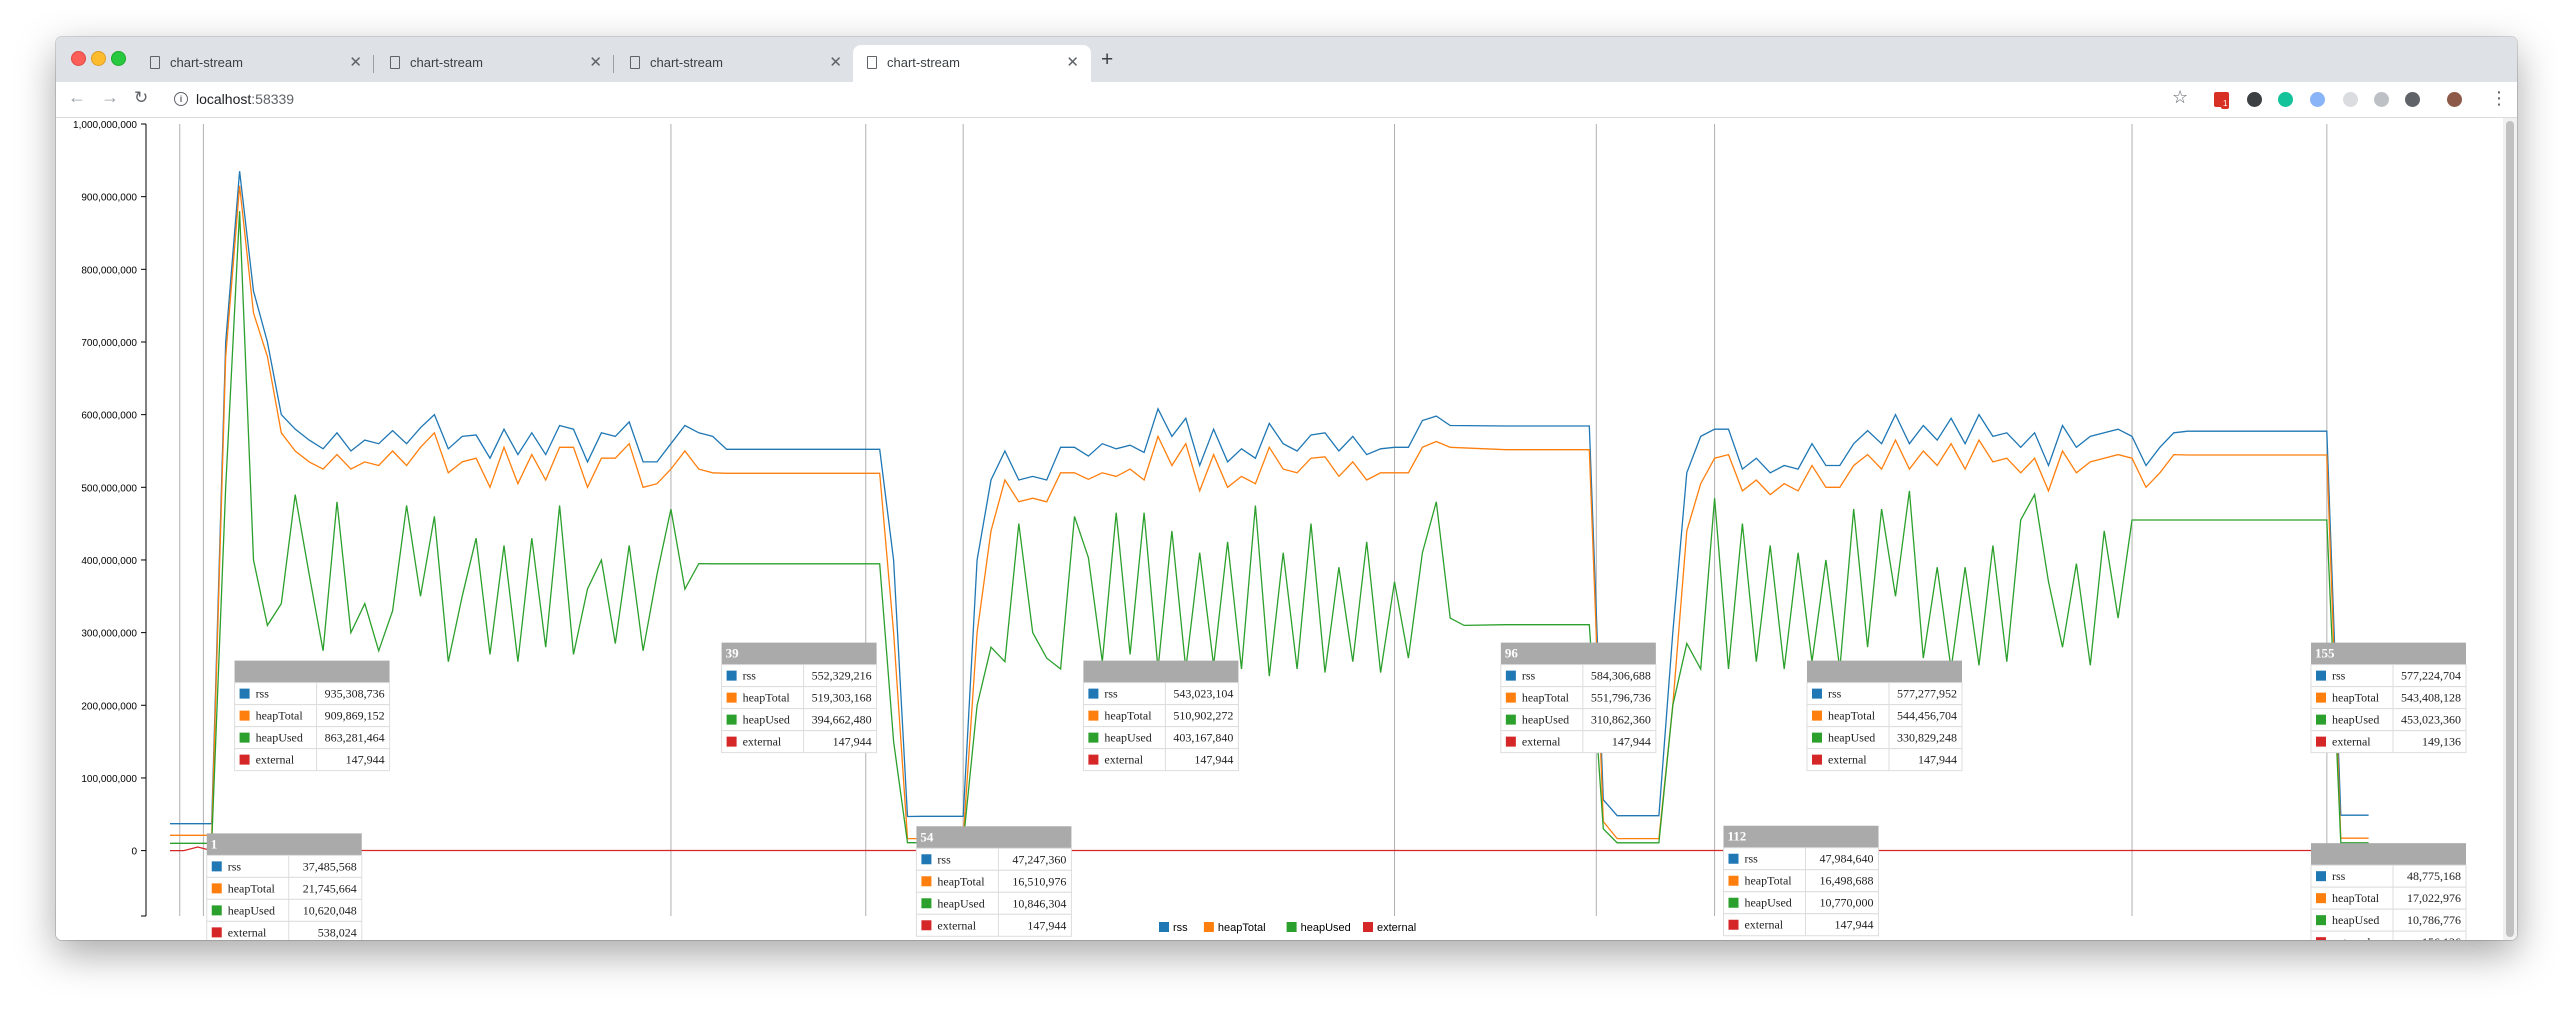  What do you see at coordinates (330, 888) in the screenshot?
I see `tooltip-value: 21,745,664` at bounding box center [330, 888].